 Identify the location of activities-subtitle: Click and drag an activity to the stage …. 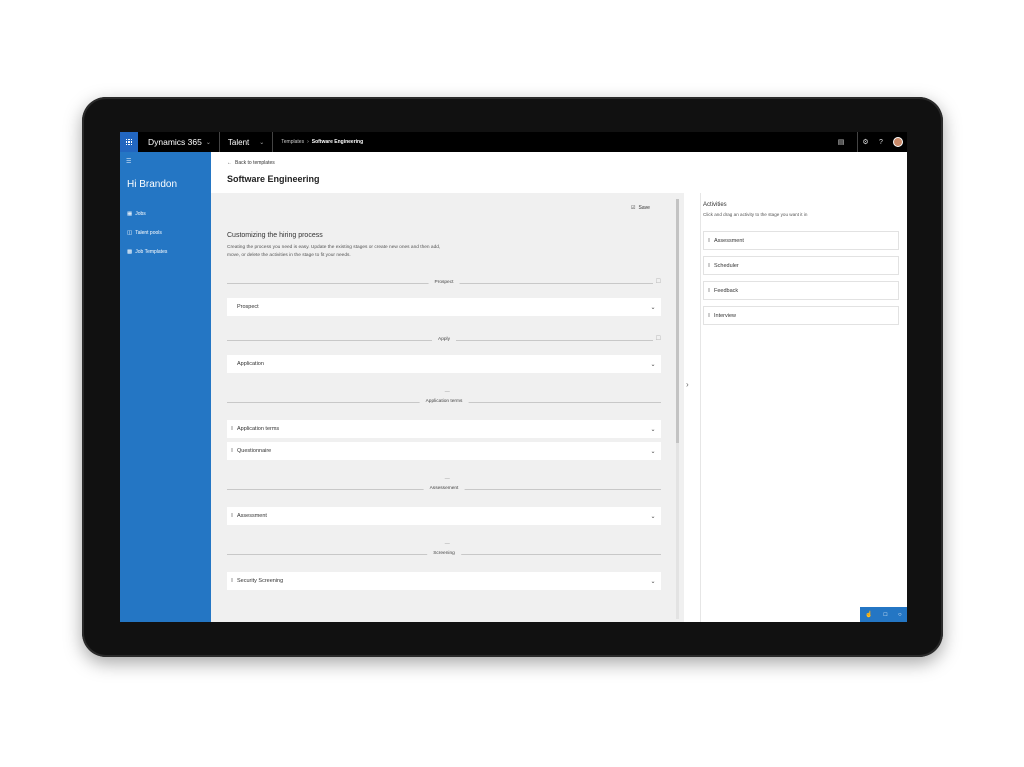
(755, 214).